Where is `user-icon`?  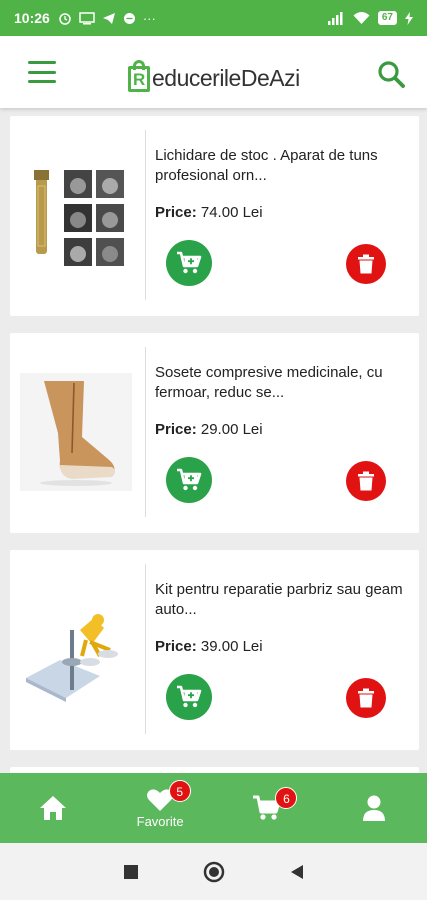
user-icon is located at coordinates (373, 808).